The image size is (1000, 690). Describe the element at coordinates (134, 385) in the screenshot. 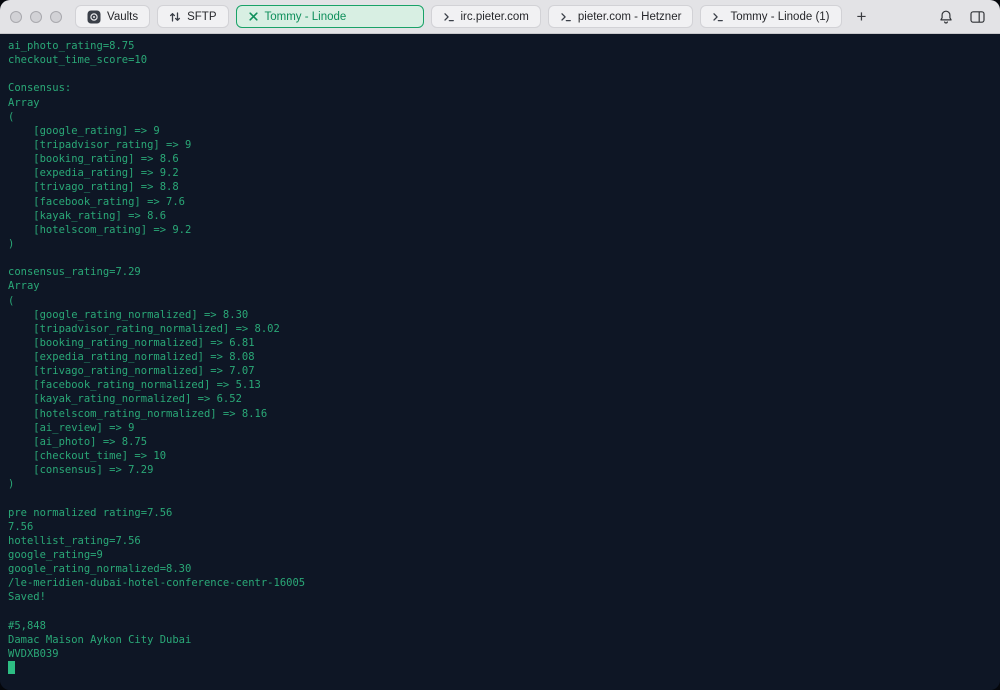

I see `terminal-line: [facebook_rating_normalized] => 5.13` at that location.